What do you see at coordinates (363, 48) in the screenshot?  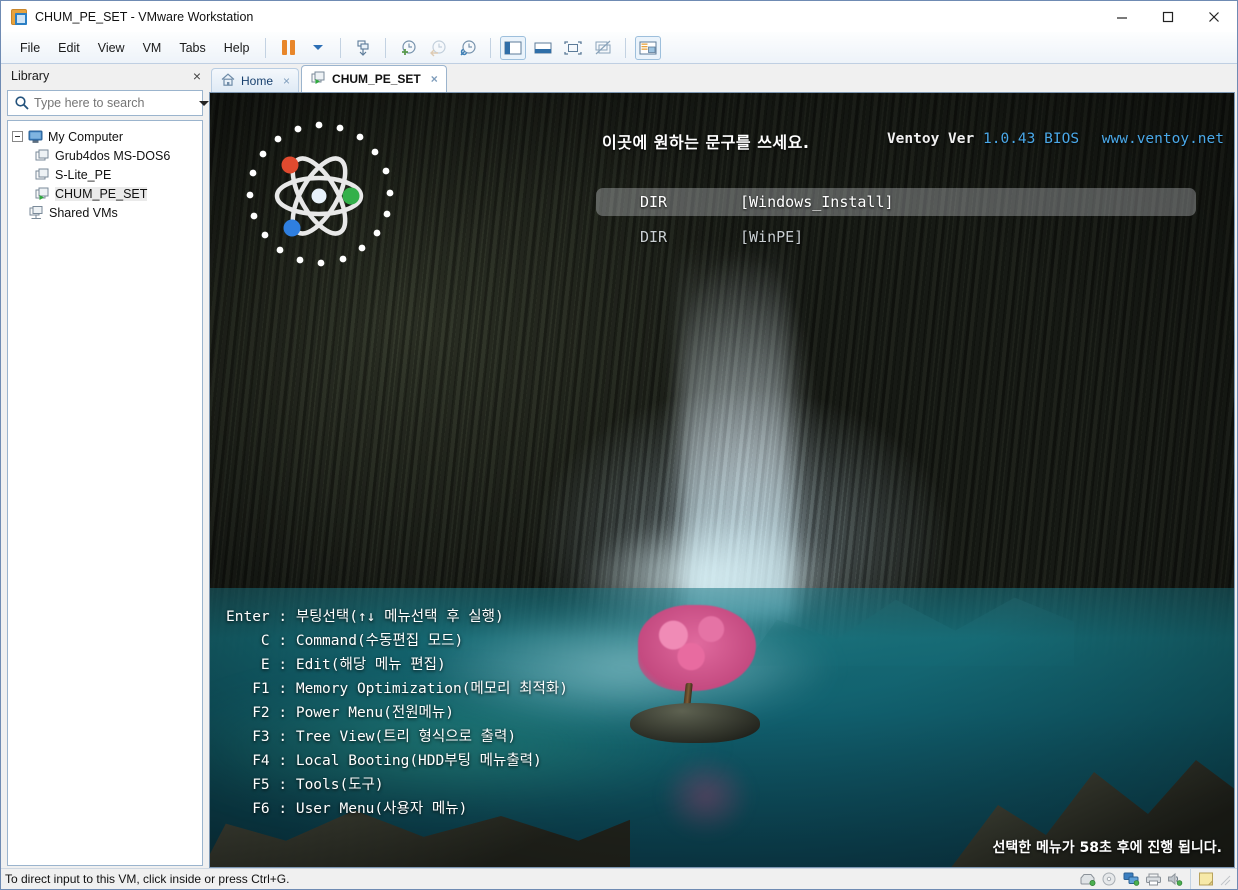 I see `snapshot-button` at bounding box center [363, 48].